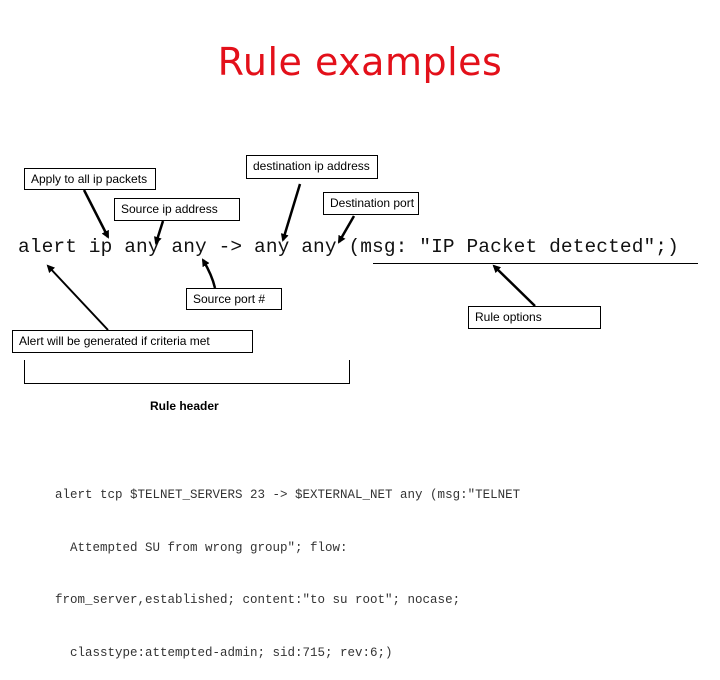  What do you see at coordinates (132, 341) in the screenshot?
I see `label-alert-generated: Alert will be generated if criteria met` at bounding box center [132, 341].